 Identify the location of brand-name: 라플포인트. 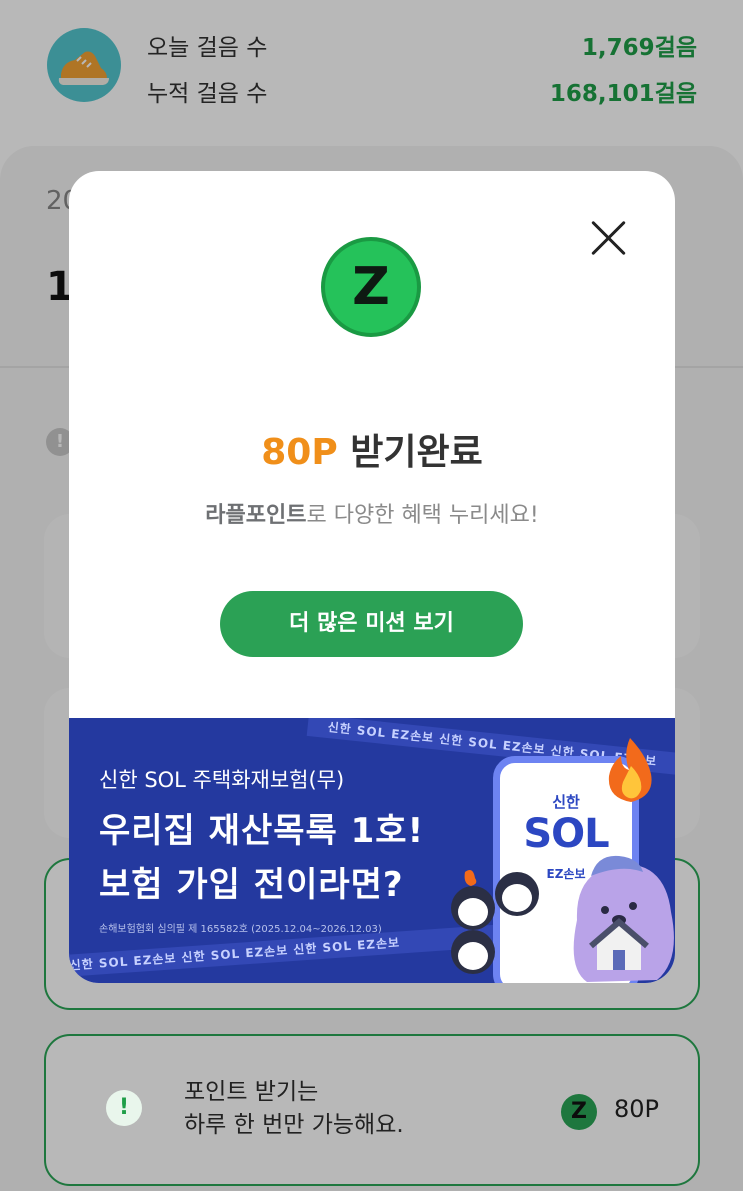
(256, 515).